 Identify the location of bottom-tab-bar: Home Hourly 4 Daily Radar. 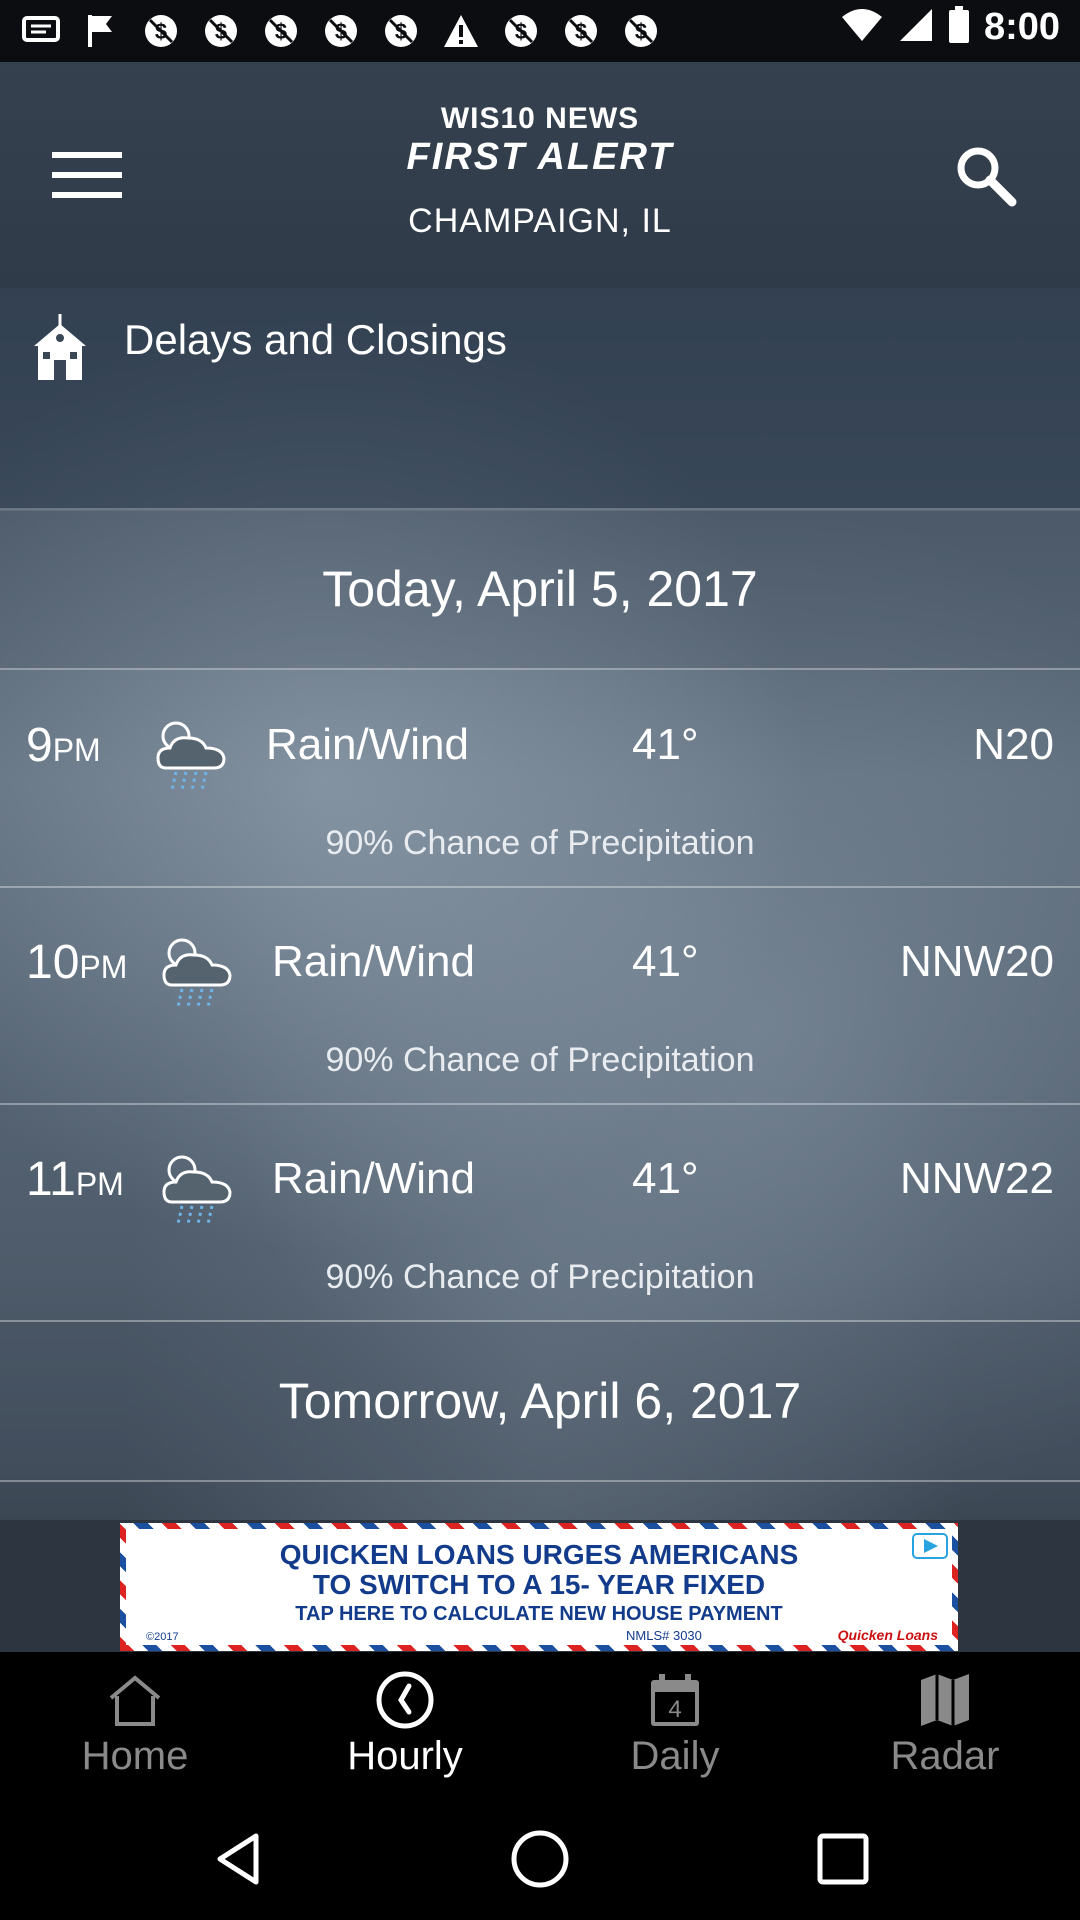
(540, 1725).